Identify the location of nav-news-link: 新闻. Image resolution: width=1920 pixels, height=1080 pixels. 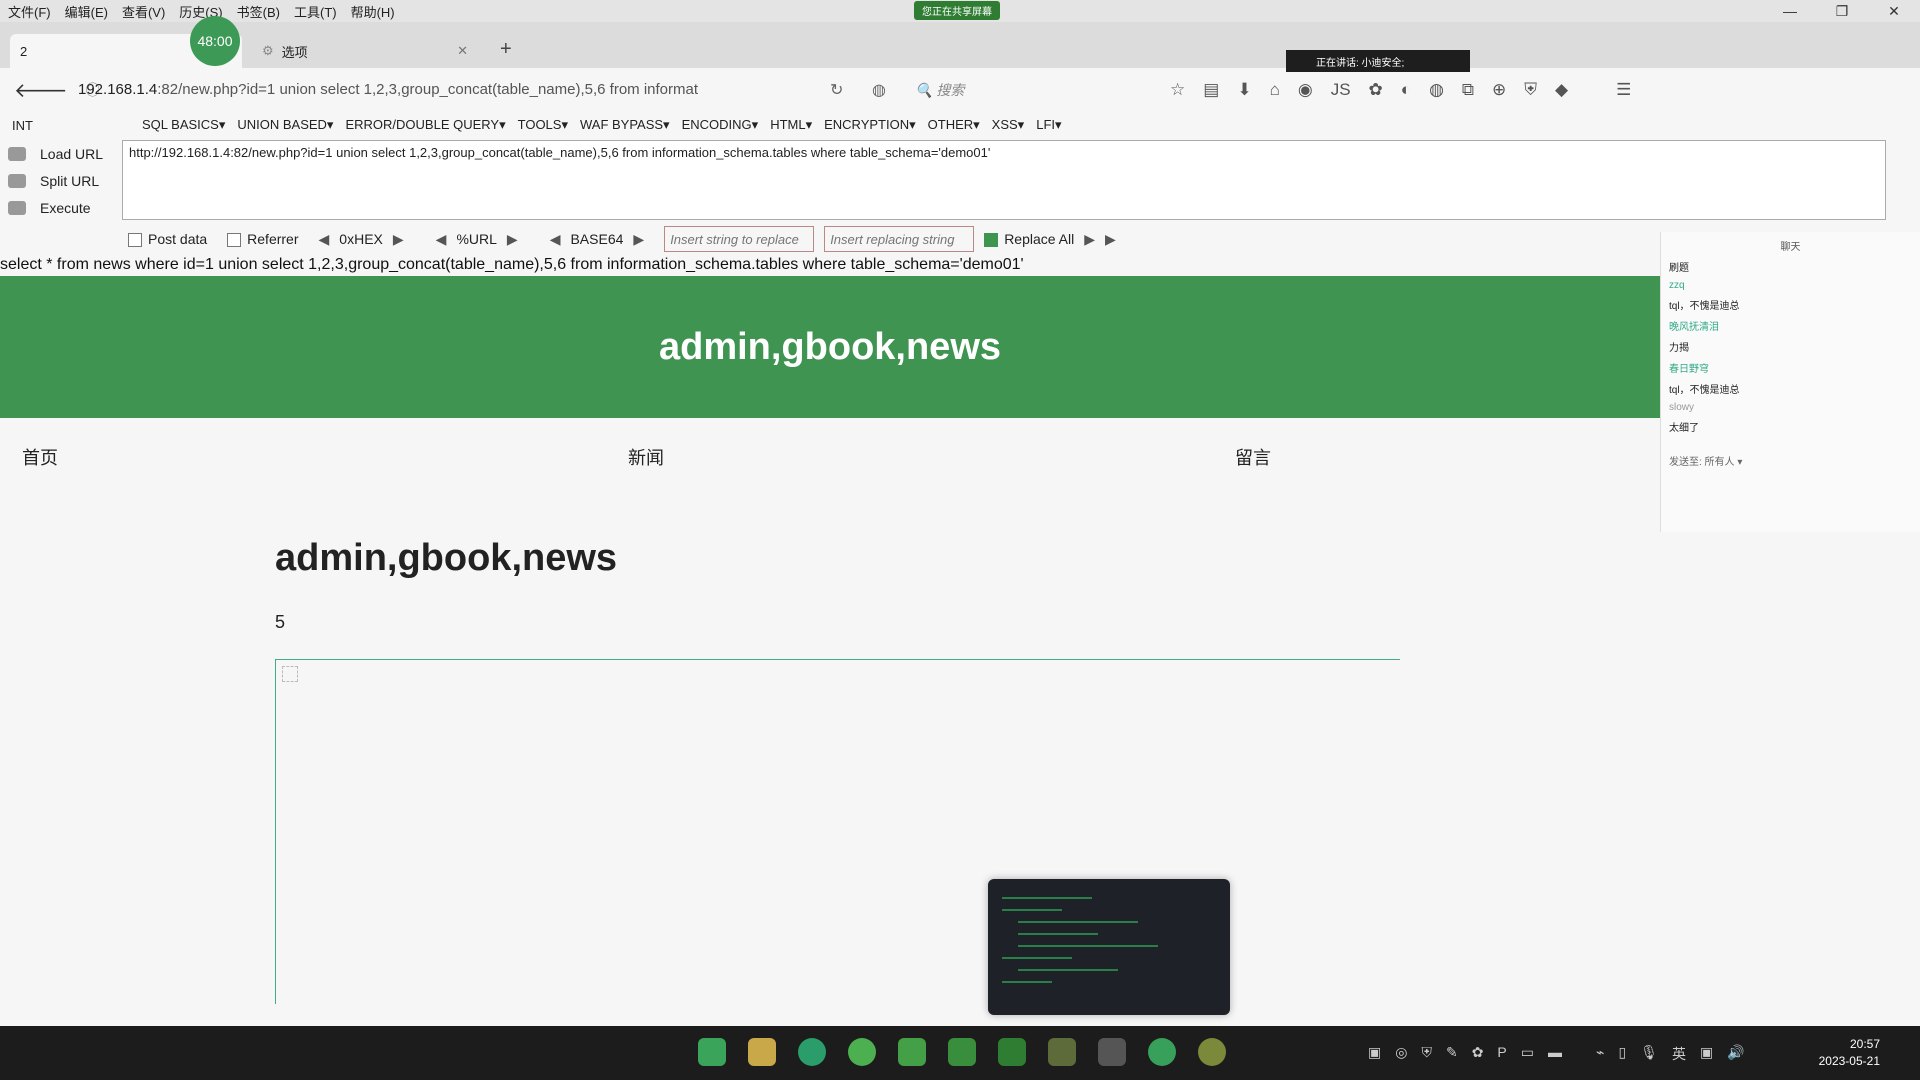
(646, 457).